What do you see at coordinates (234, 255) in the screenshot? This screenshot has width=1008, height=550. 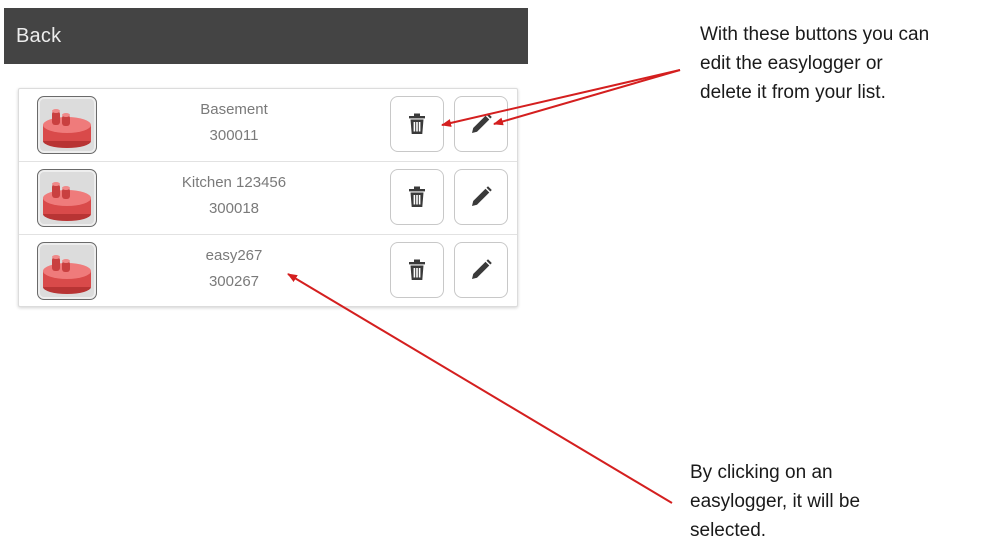 I see `logger-name: easy267` at bounding box center [234, 255].